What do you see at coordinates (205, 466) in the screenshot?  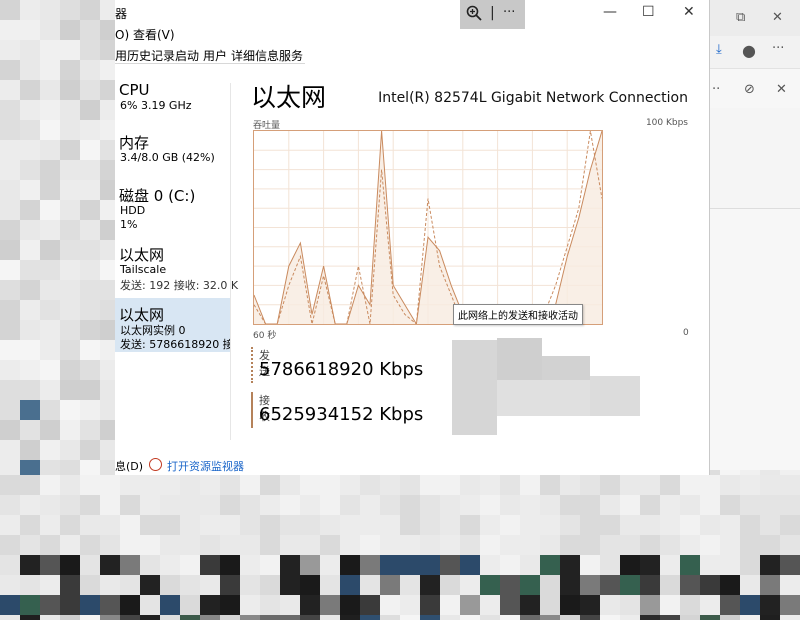 I see `open-resource-monitor-link: 打开资源监视器` at bounding box center [205, 466].